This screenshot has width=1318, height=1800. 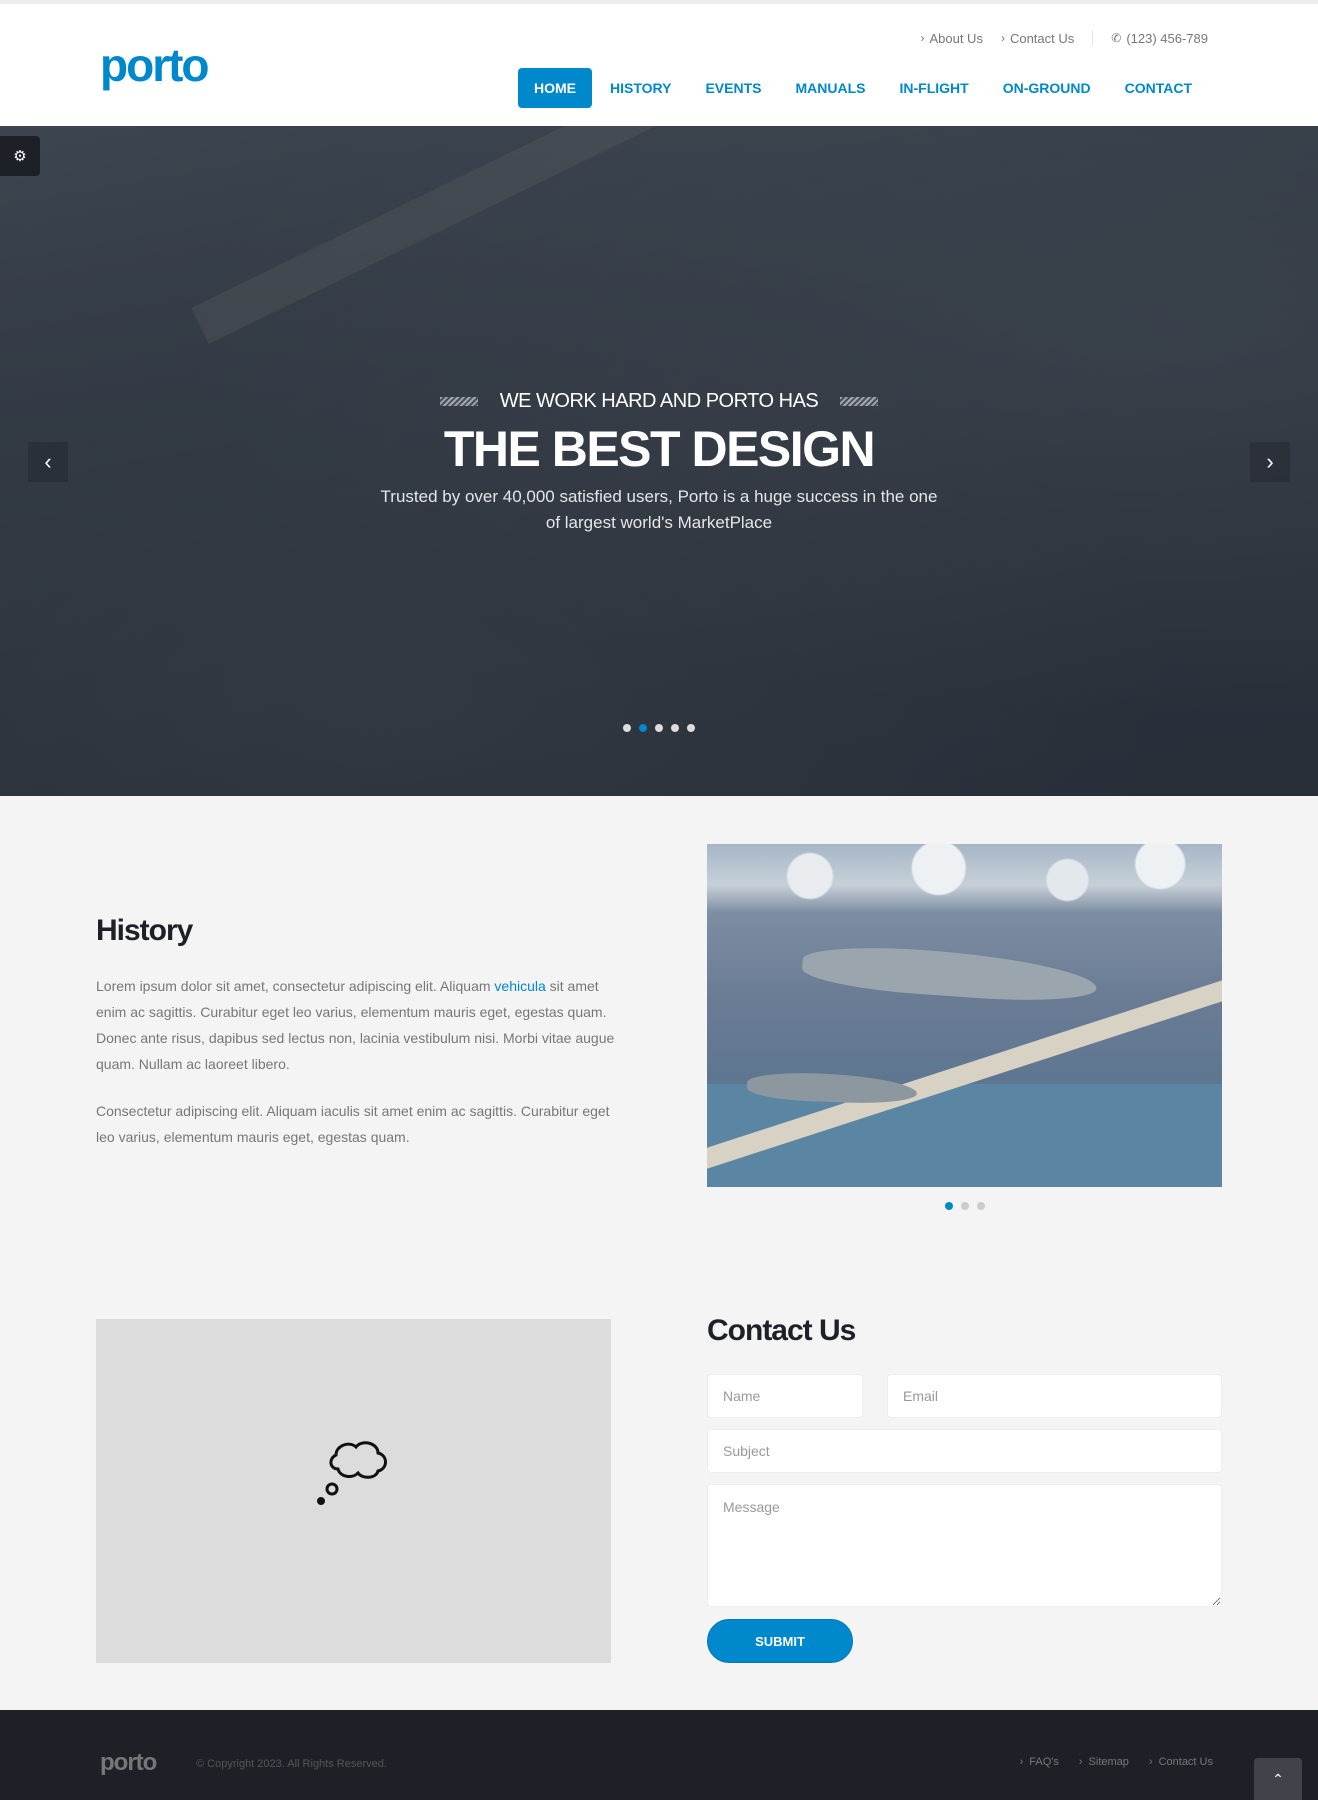 I want to click on footer-link-label: Contact Us, so click(x=1185, y=1762).